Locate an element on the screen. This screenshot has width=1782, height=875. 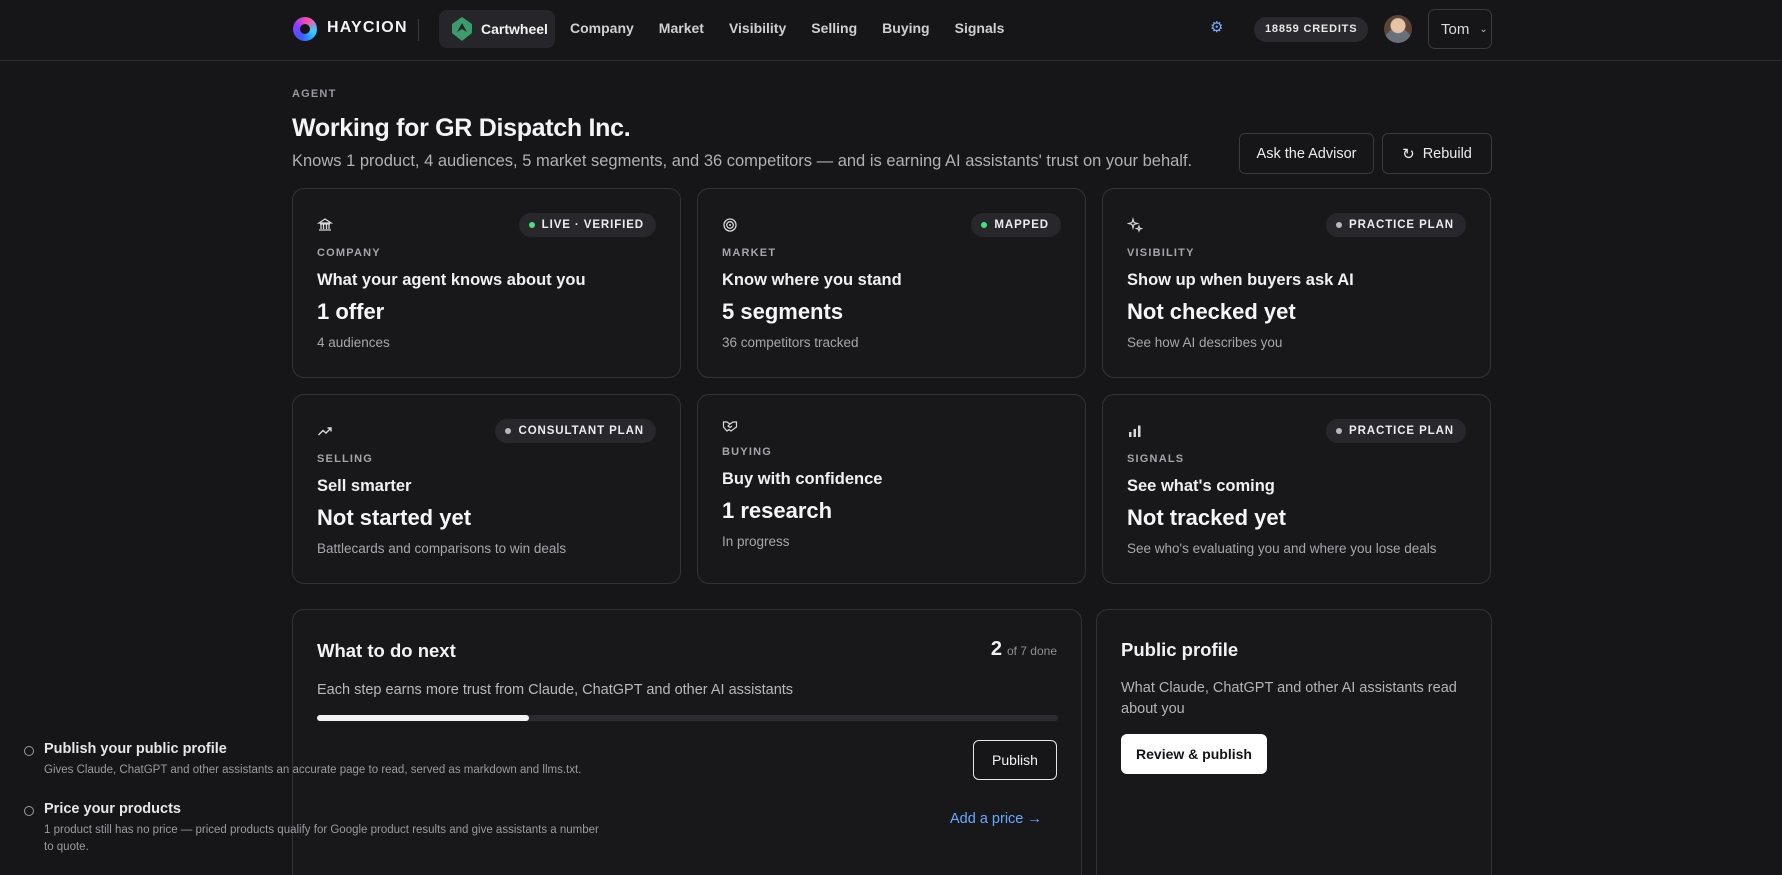
status-badge: CONSULTANT PLAN is located at coordinates (575, 431).